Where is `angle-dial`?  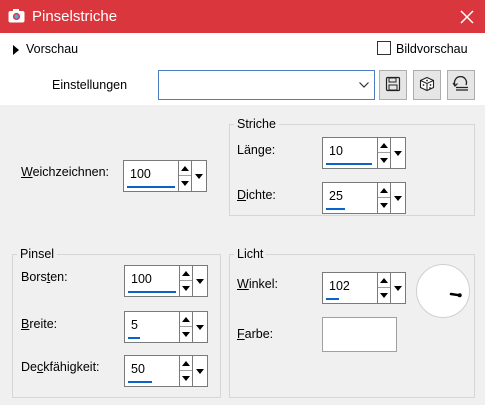 angle-dial is located at coordinates (443, 291).